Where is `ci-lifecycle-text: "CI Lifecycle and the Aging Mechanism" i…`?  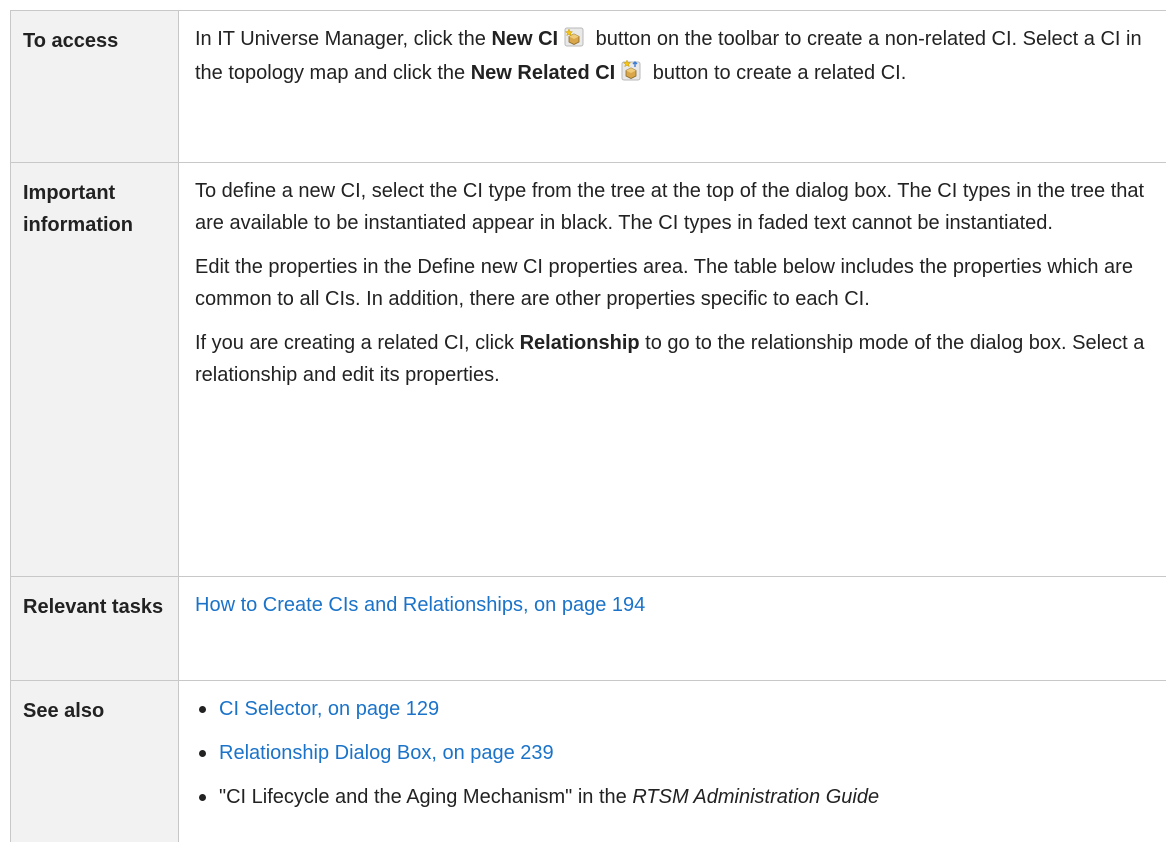 ci-lifecycle-text: "CI Lifecycle and the Aging Mechanism" i… is located at coordinates (425, 797).